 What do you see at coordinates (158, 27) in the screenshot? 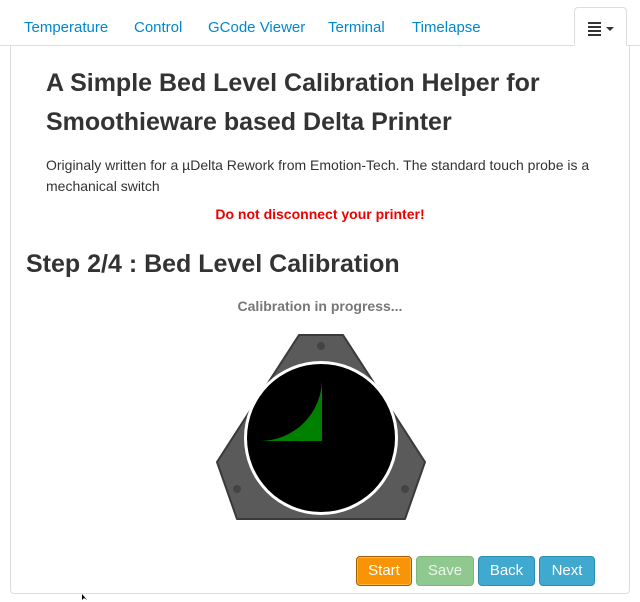
I see `tab-control: Control` at bounding box center [158, 27].